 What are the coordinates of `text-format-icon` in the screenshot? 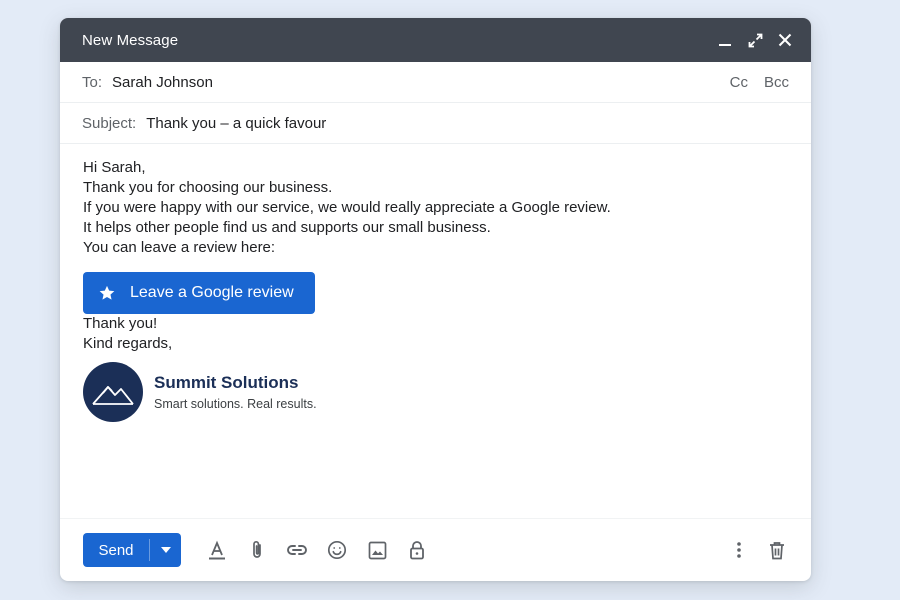 It's located at (217, 550).